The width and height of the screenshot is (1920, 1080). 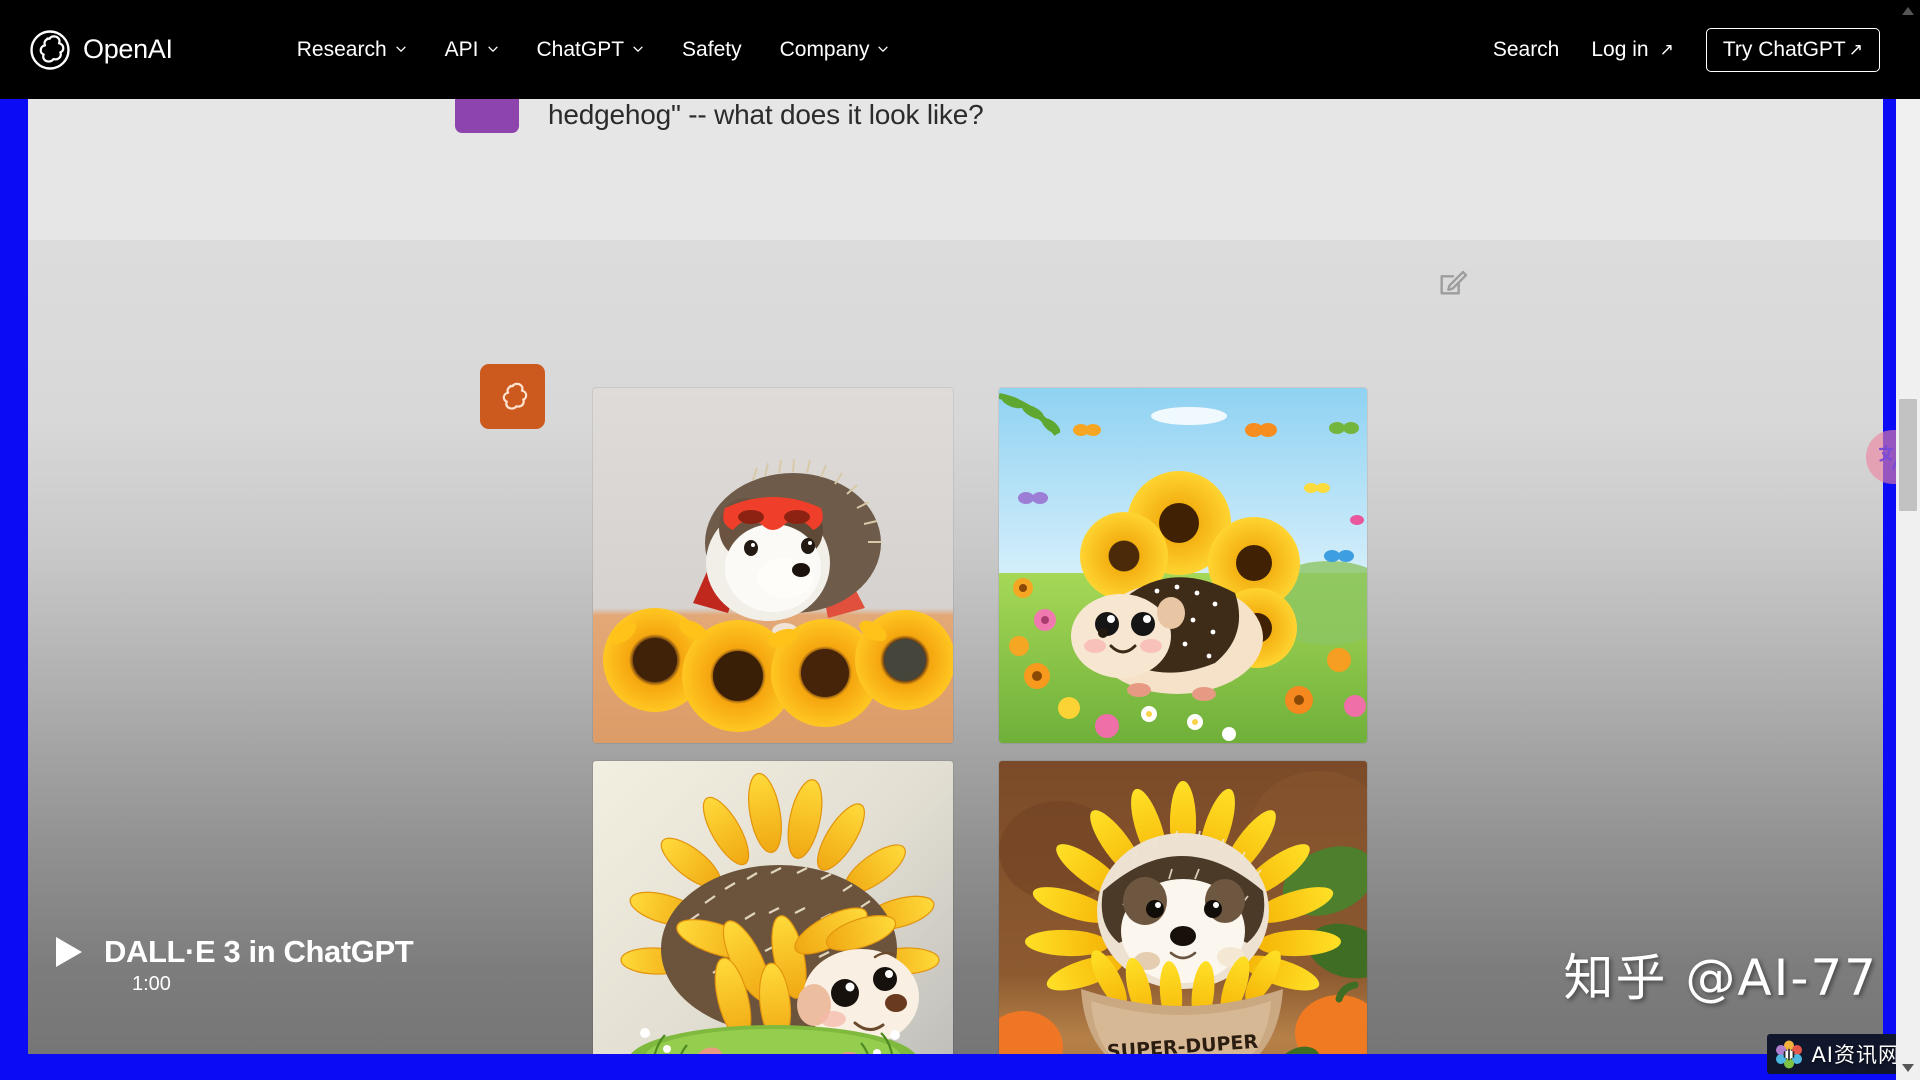 What do you see at coordinates (1620, 49) in the screenshot?
I see `login-link-label: Log in` at bounding box center [1620, 49].